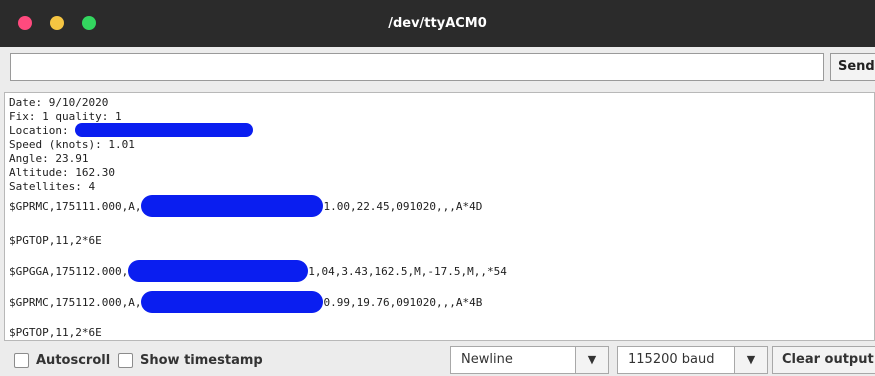 The width and height of the screenshot is (875, 376). Describe the element at coordinates (49, 158) in the screenshot. I see `output-line: Angle: 23.91` at that location.